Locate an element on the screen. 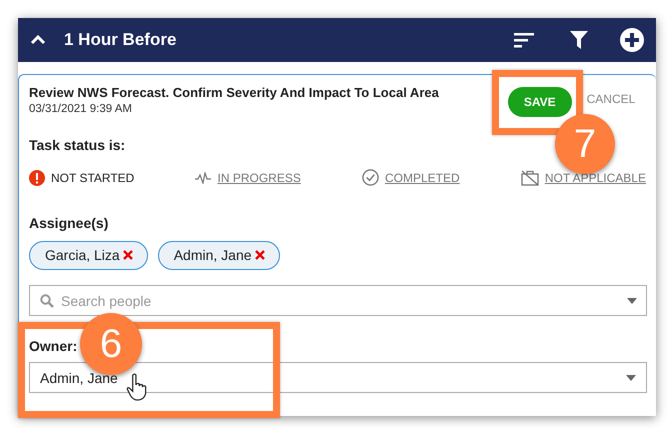 The width and height of the screenshot is (671, 432). cancel-button: CANCEL is located at coordinates (611, 99).